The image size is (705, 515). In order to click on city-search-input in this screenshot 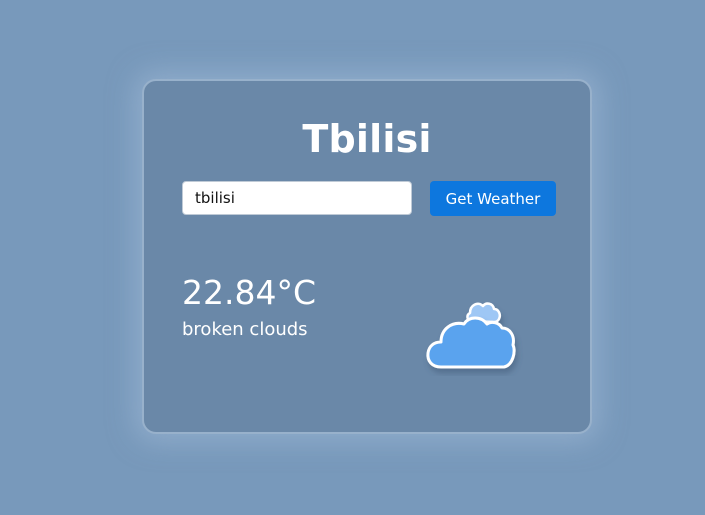, I will do `click(297, 198)`.